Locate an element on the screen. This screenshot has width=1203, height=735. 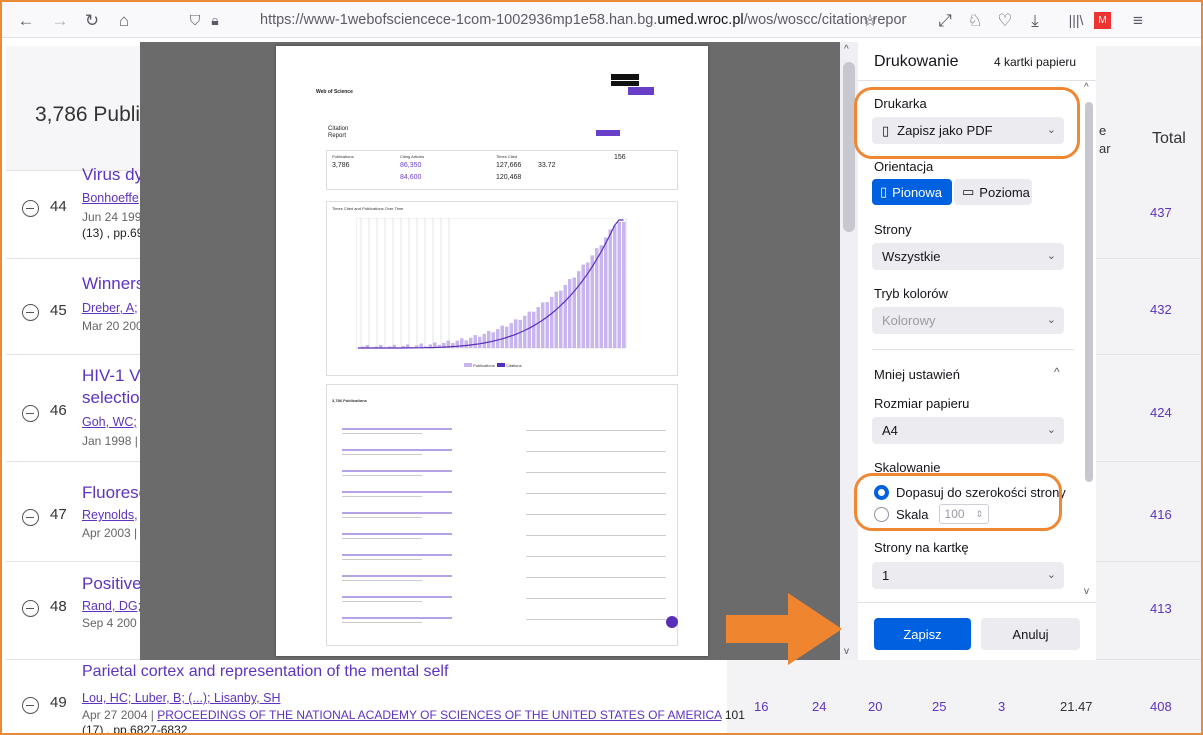
preview-value: 120,468 is located at coordinates (509, 177).